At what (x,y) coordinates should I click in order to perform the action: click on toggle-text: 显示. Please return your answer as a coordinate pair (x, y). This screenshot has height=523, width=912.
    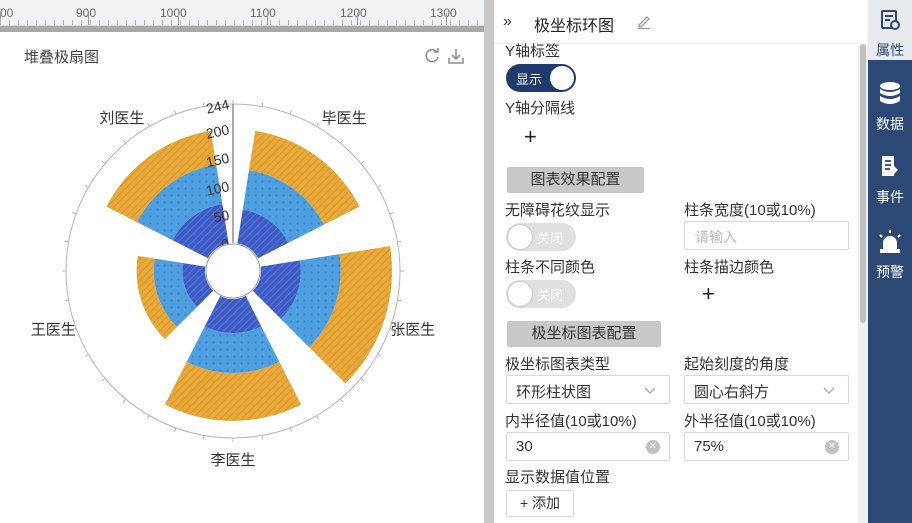
    Looking at the image, I should click on (529, 79).